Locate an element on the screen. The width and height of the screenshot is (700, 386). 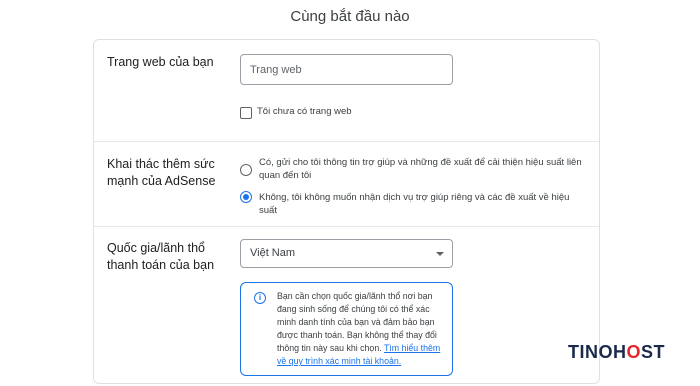
website-label: Trang web của bạn is located at coordinates (160, 62).